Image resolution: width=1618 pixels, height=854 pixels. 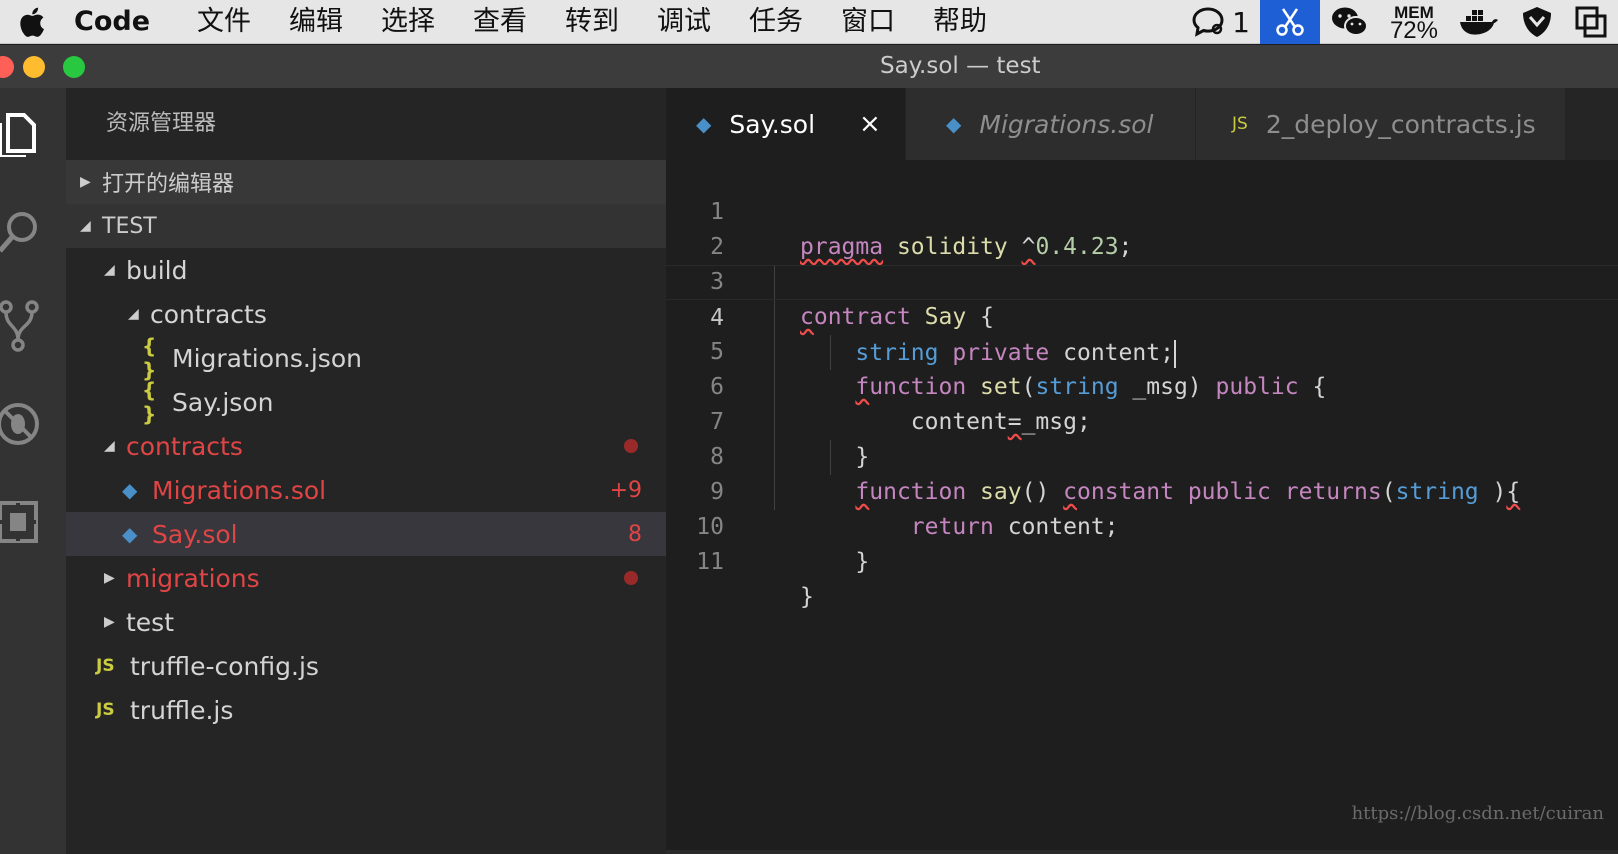 What do you see at coordinates (1142, 525) in the screenshot?
I see `code-line: 10 }` at bounding box center [1142, 525].